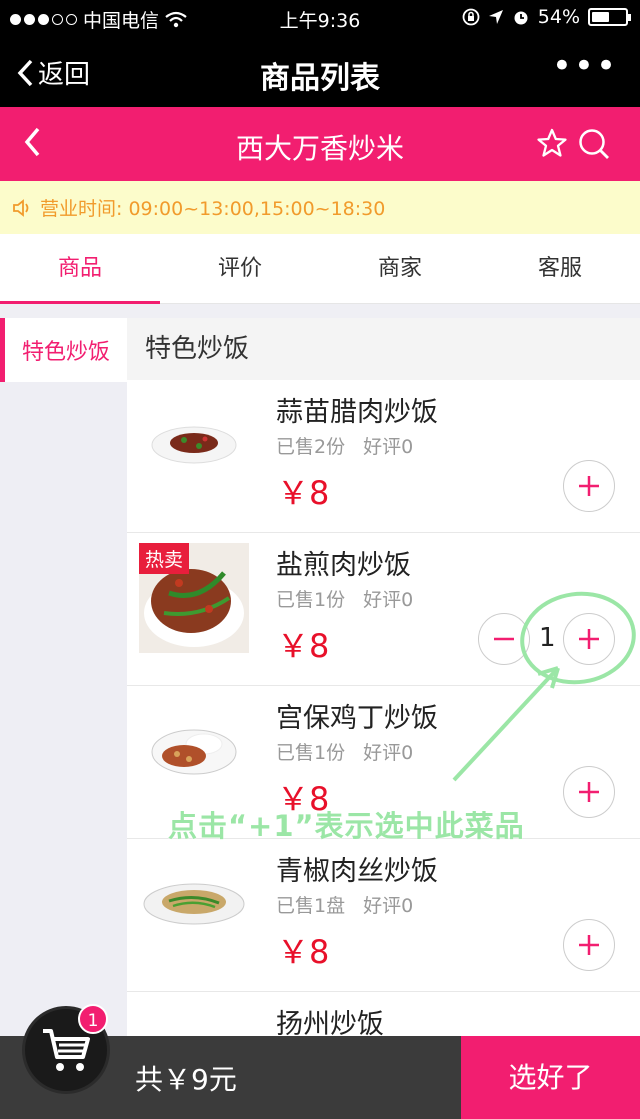  I want to click on list-item: 蒜苗腊肉炒饭 已售2份 好评0 ￥8, so click(383, 456).